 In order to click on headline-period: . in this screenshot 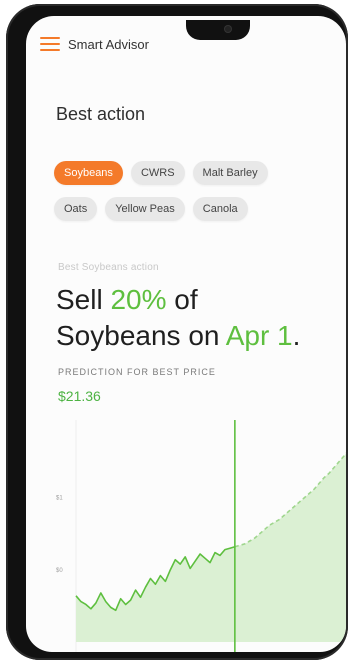, I will do `click(296, 335)`.